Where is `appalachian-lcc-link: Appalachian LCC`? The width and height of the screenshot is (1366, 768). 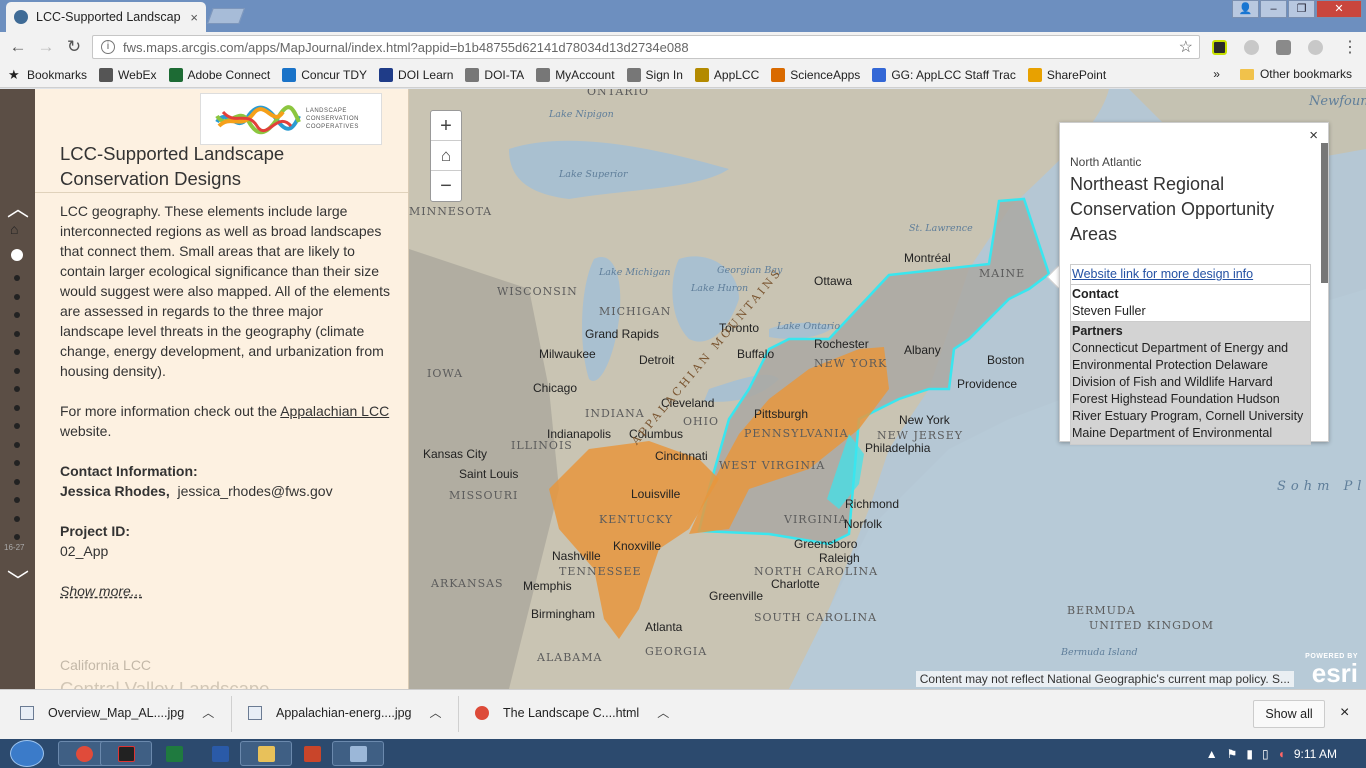 appalachian-lcc-link: Appalachian LCC is located at coordinates (334, 411).